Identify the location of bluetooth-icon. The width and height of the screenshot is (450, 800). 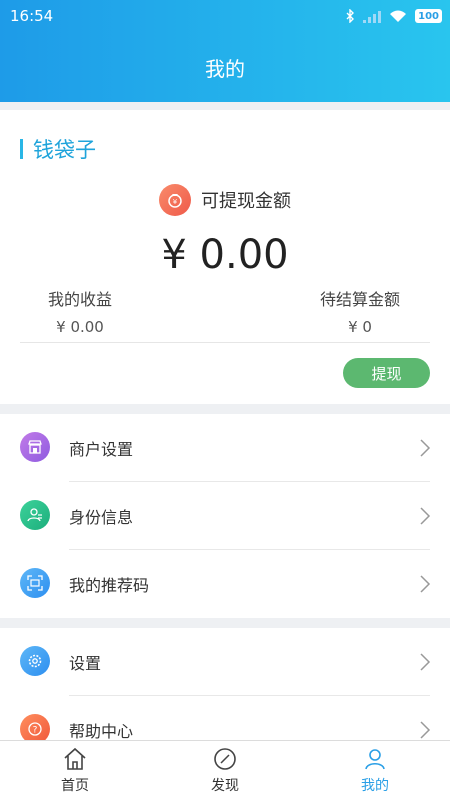
(350, 16).